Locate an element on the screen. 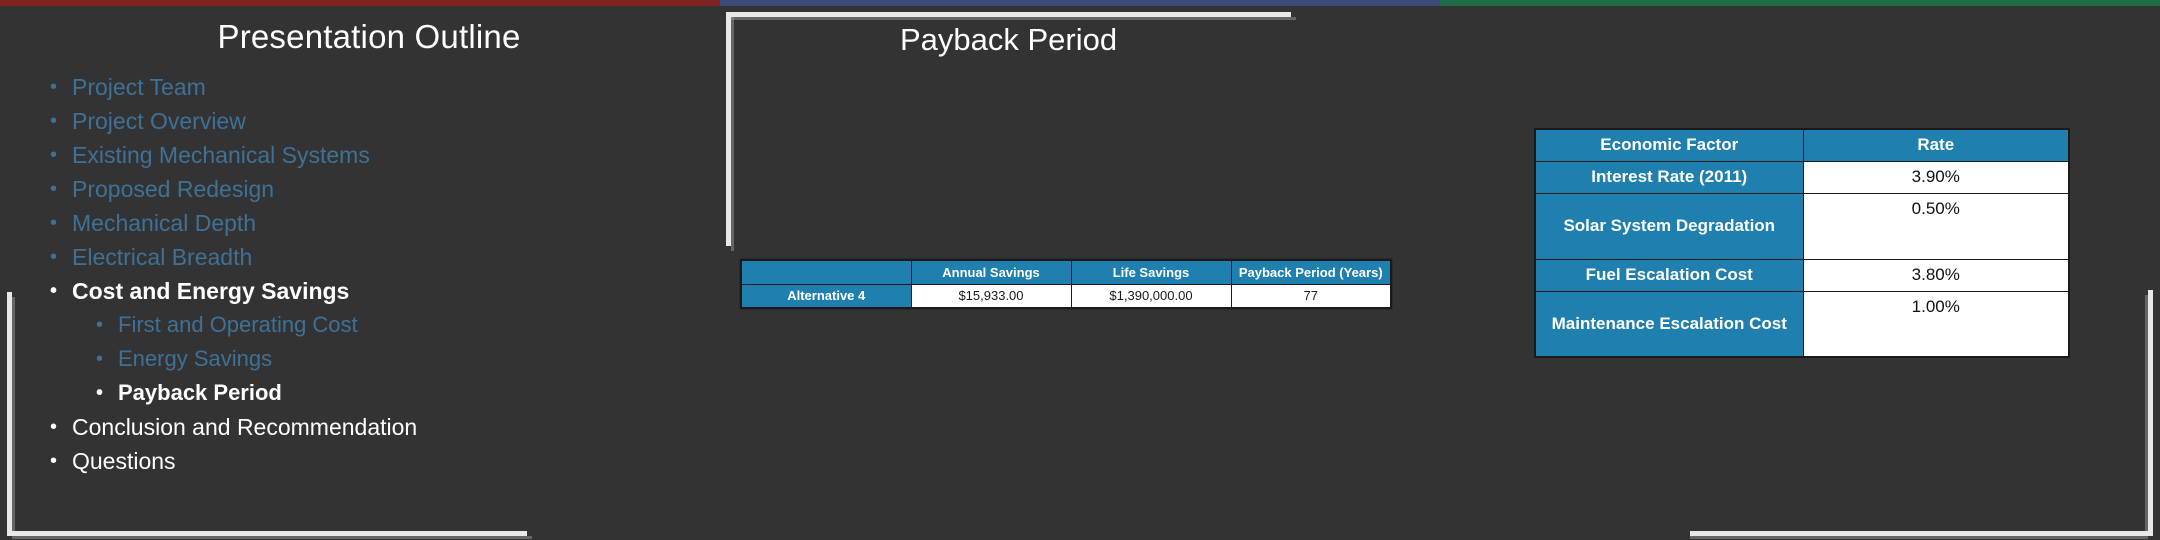 This screenshot has height=540, width=2160. left-frame-bottom-shadow is located at coordinates (272, 537).